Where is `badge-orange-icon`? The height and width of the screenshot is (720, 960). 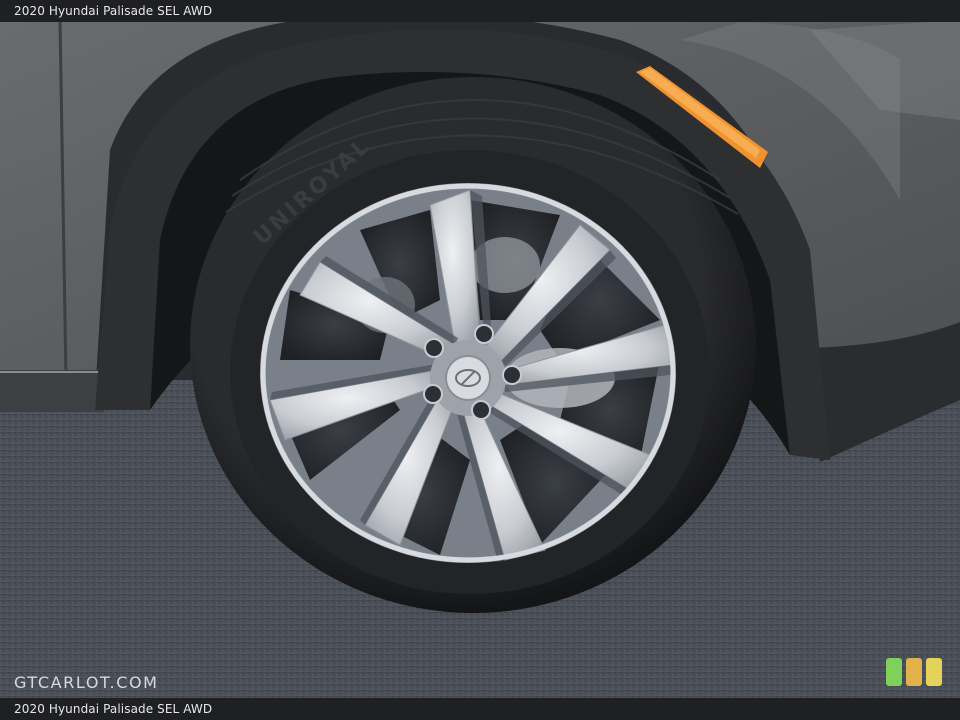
badge-orange-icon is located at coordinates (914, 672).